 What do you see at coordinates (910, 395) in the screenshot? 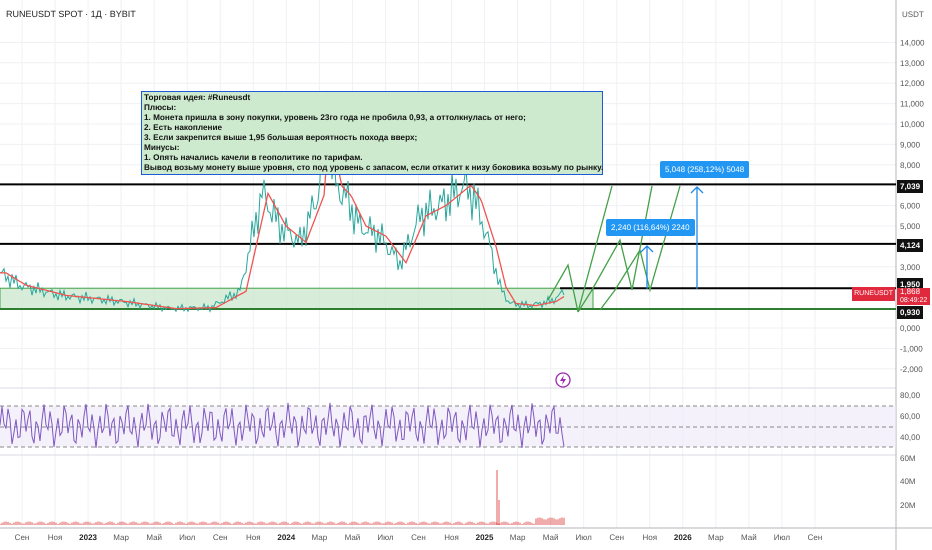
I see `rsi-axis-label: 80,00` at bounding box center [910, 395].